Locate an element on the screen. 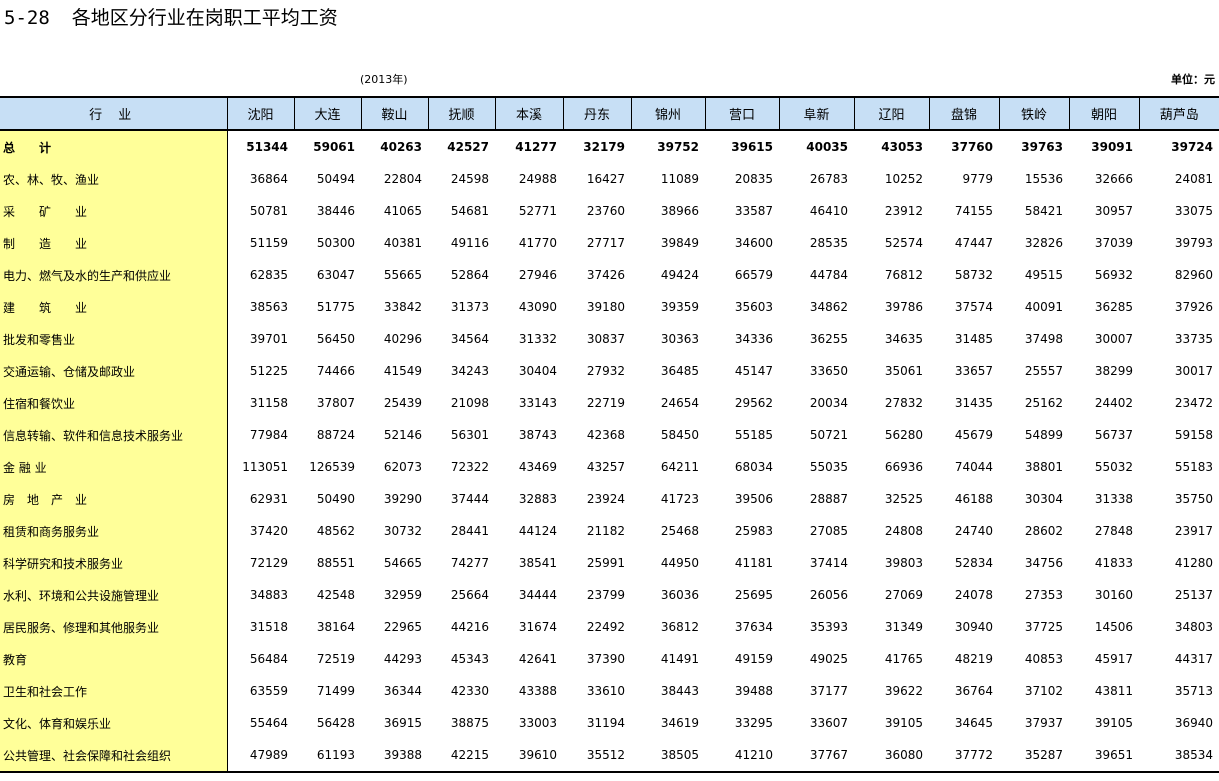 Image resolution: width=1219 pixels, height=781 pixels. table-cell: 39615 is located at coordinates (752, 147).